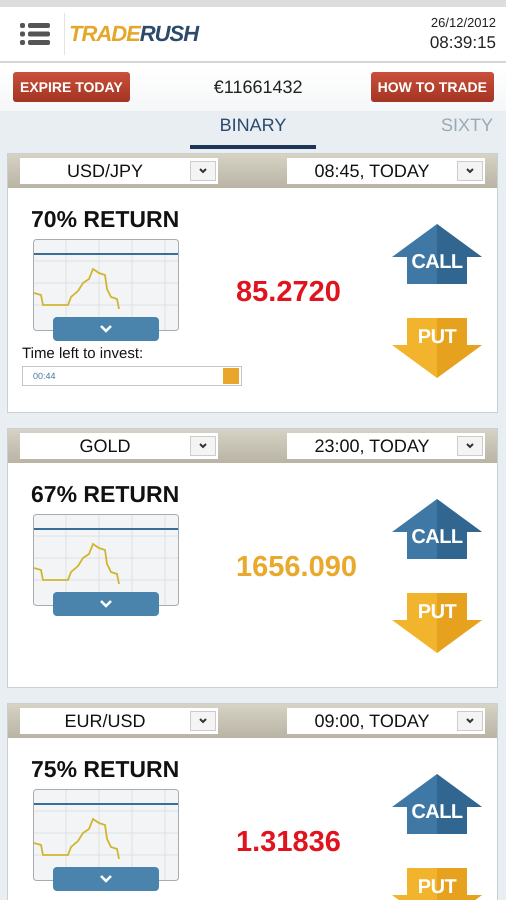 This screenshot has height=900, width=506. What do you see at coordinates (386, 721) in the screenshot?
I see `expiry-dropdown: 09:00, TODAY` at bounding box center [386, 721].